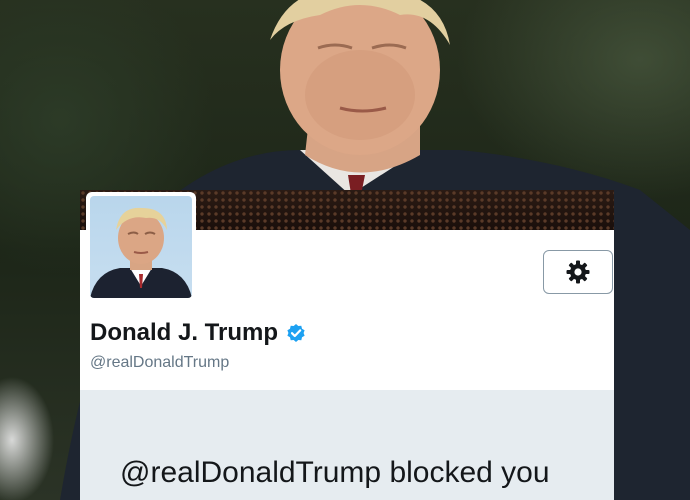 The height and width of the screenshot is (500, 690). What do you see at coordinates (296, 333) in the screenshot?
I see `verified-badge-icon` at bounding box center [296, 333].